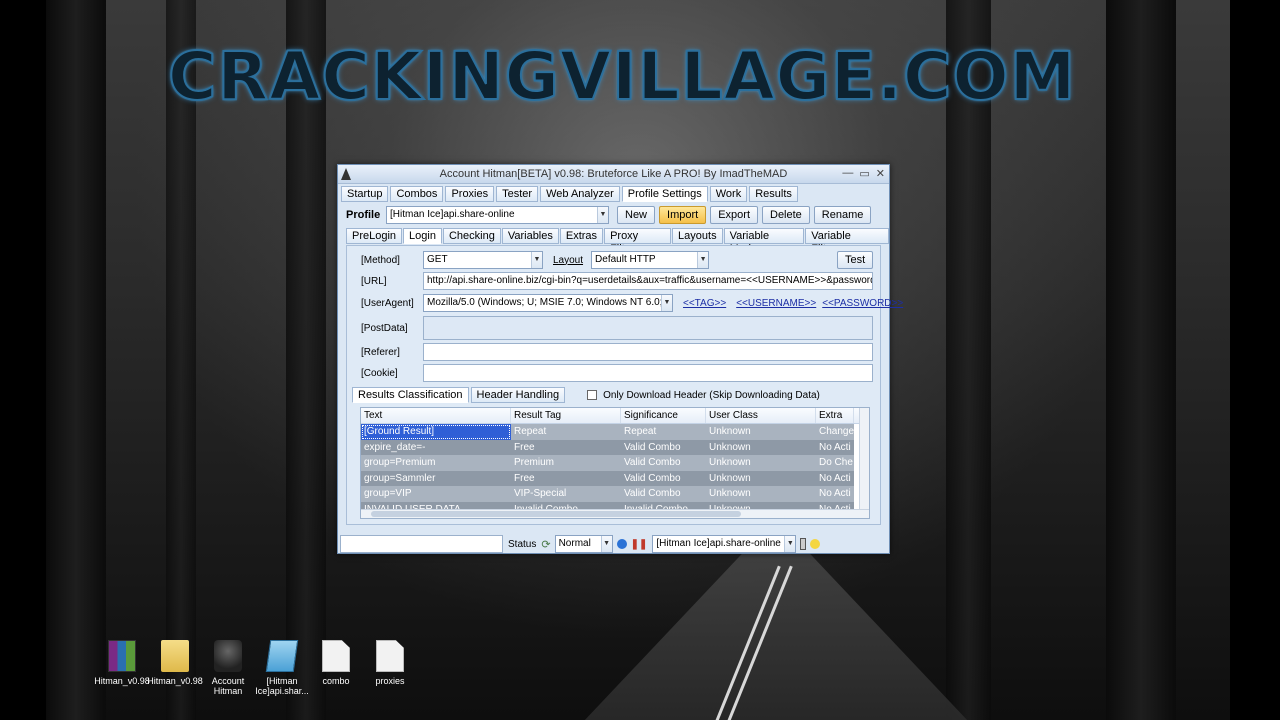 The image size is (1280, 720). I want to click on status-label: Status, so click(522, 544).